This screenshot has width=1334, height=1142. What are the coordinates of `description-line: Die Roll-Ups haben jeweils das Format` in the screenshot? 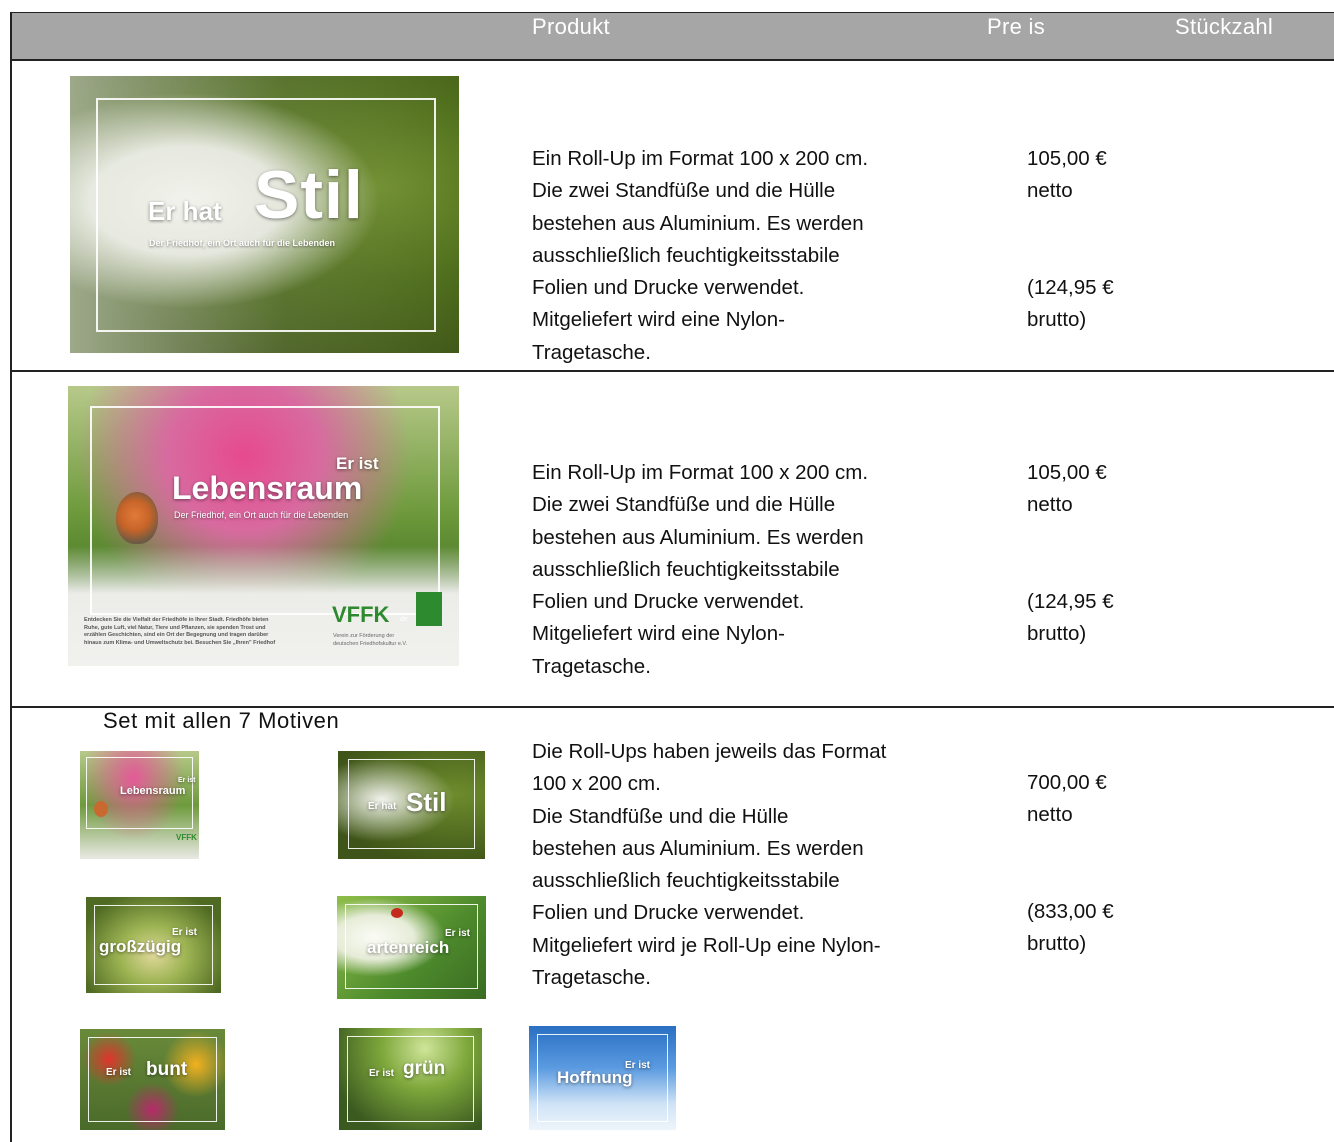 It's located at (709, 751).